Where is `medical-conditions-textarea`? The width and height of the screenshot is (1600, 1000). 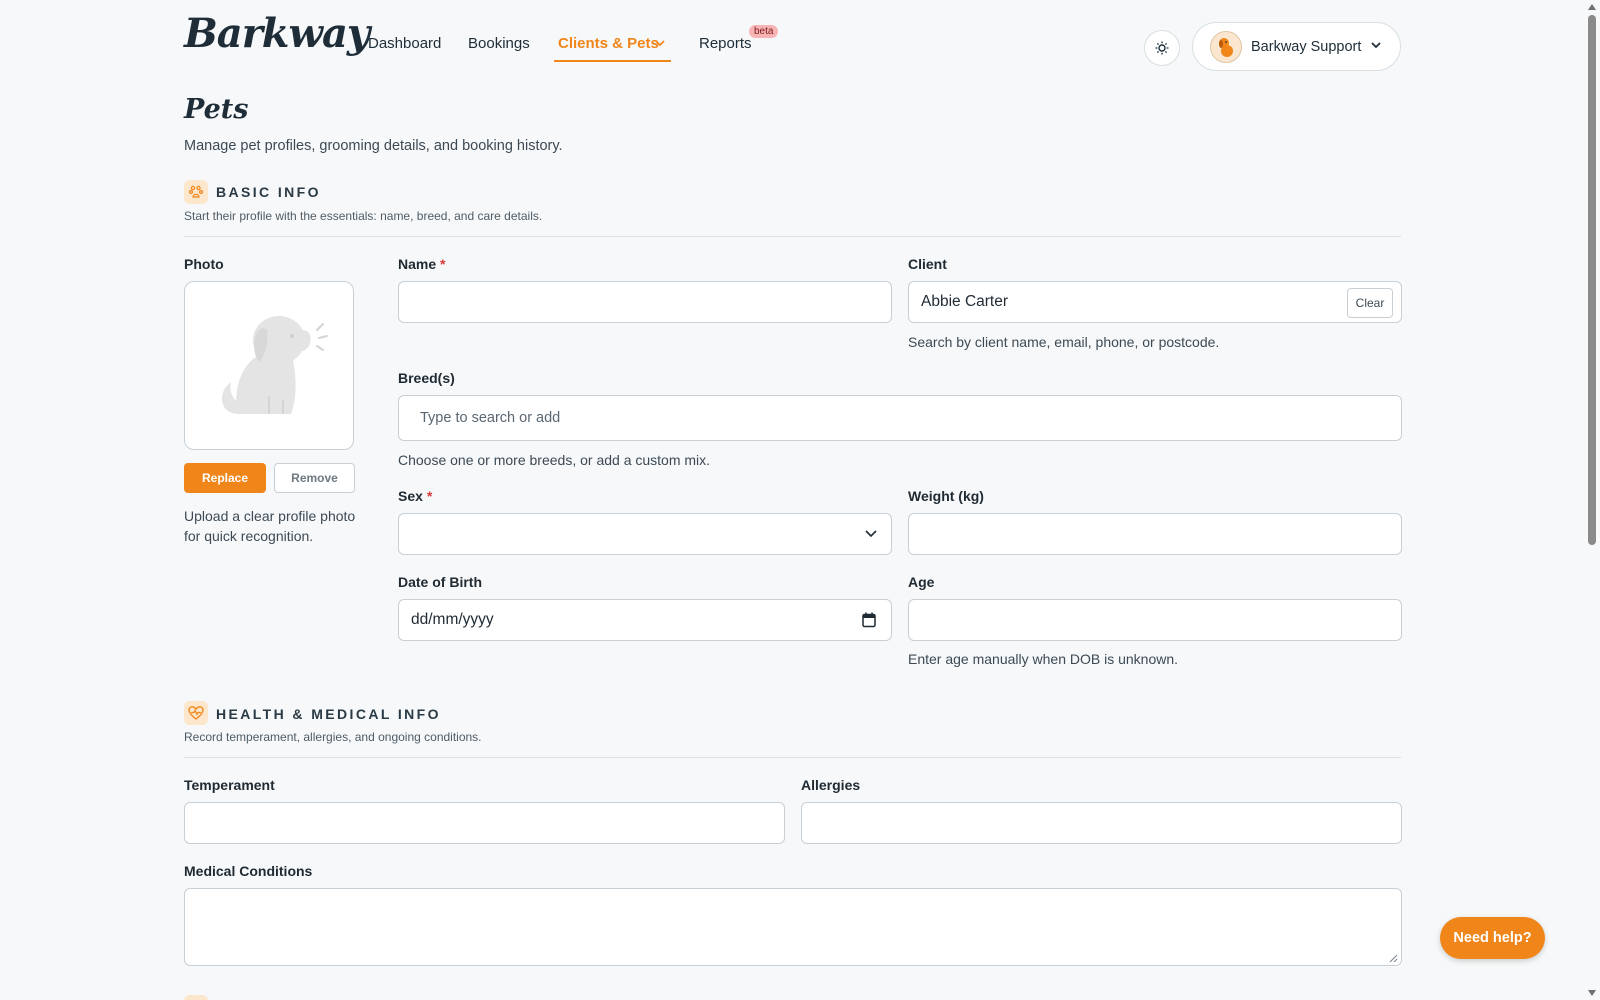
medical-conditions-textarea is located at coordinates (793, 927).